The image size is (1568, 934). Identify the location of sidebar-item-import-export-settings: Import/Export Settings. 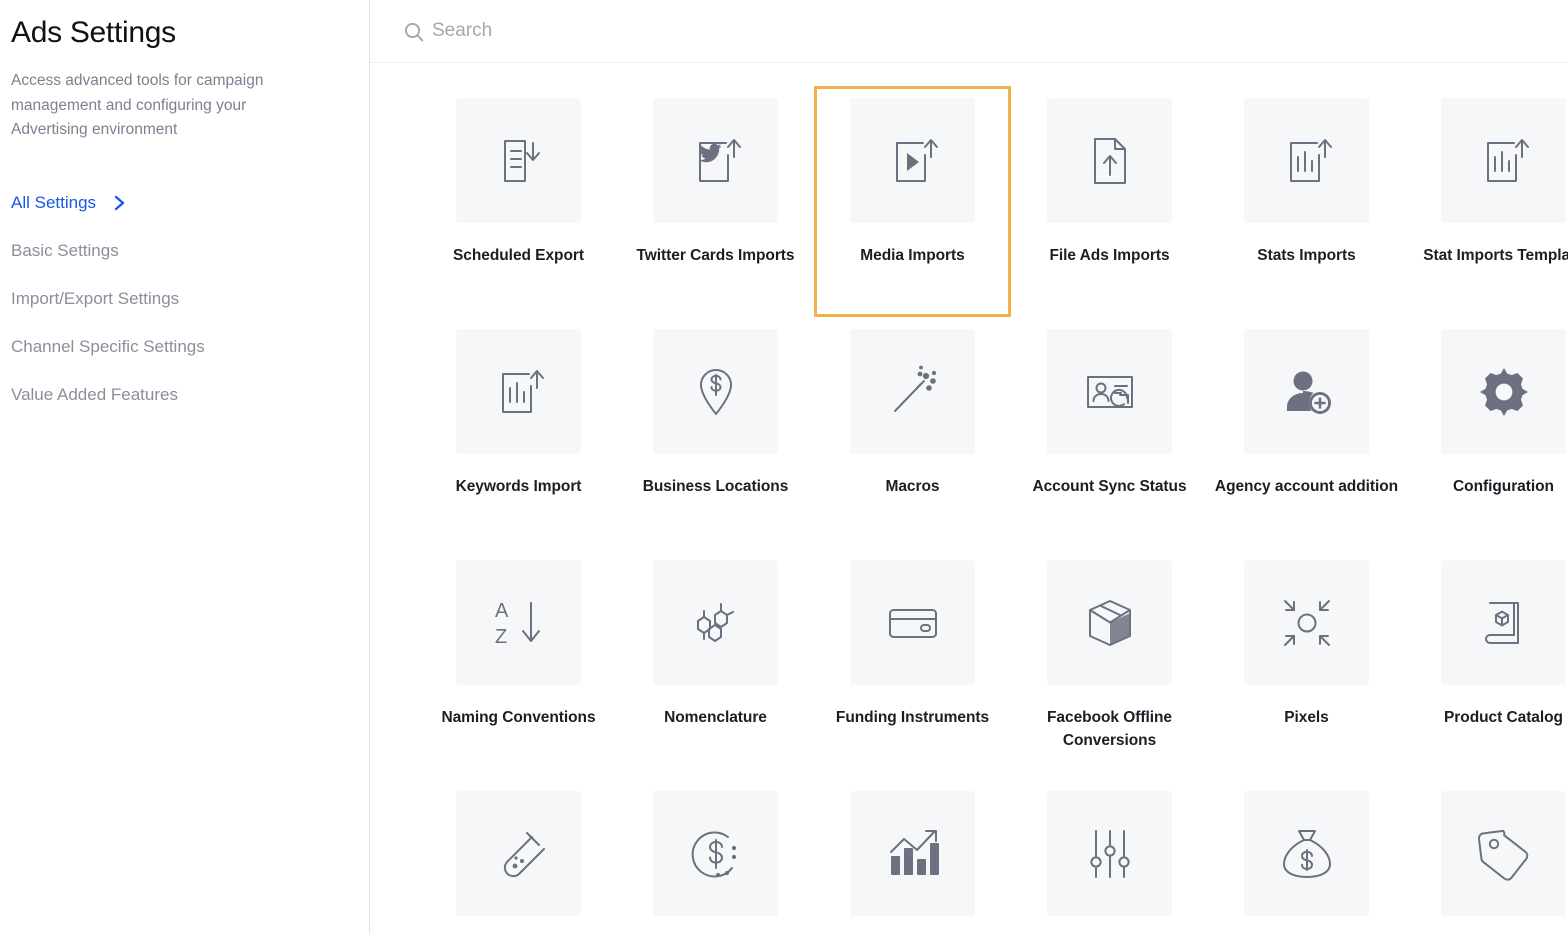
(189, 299).